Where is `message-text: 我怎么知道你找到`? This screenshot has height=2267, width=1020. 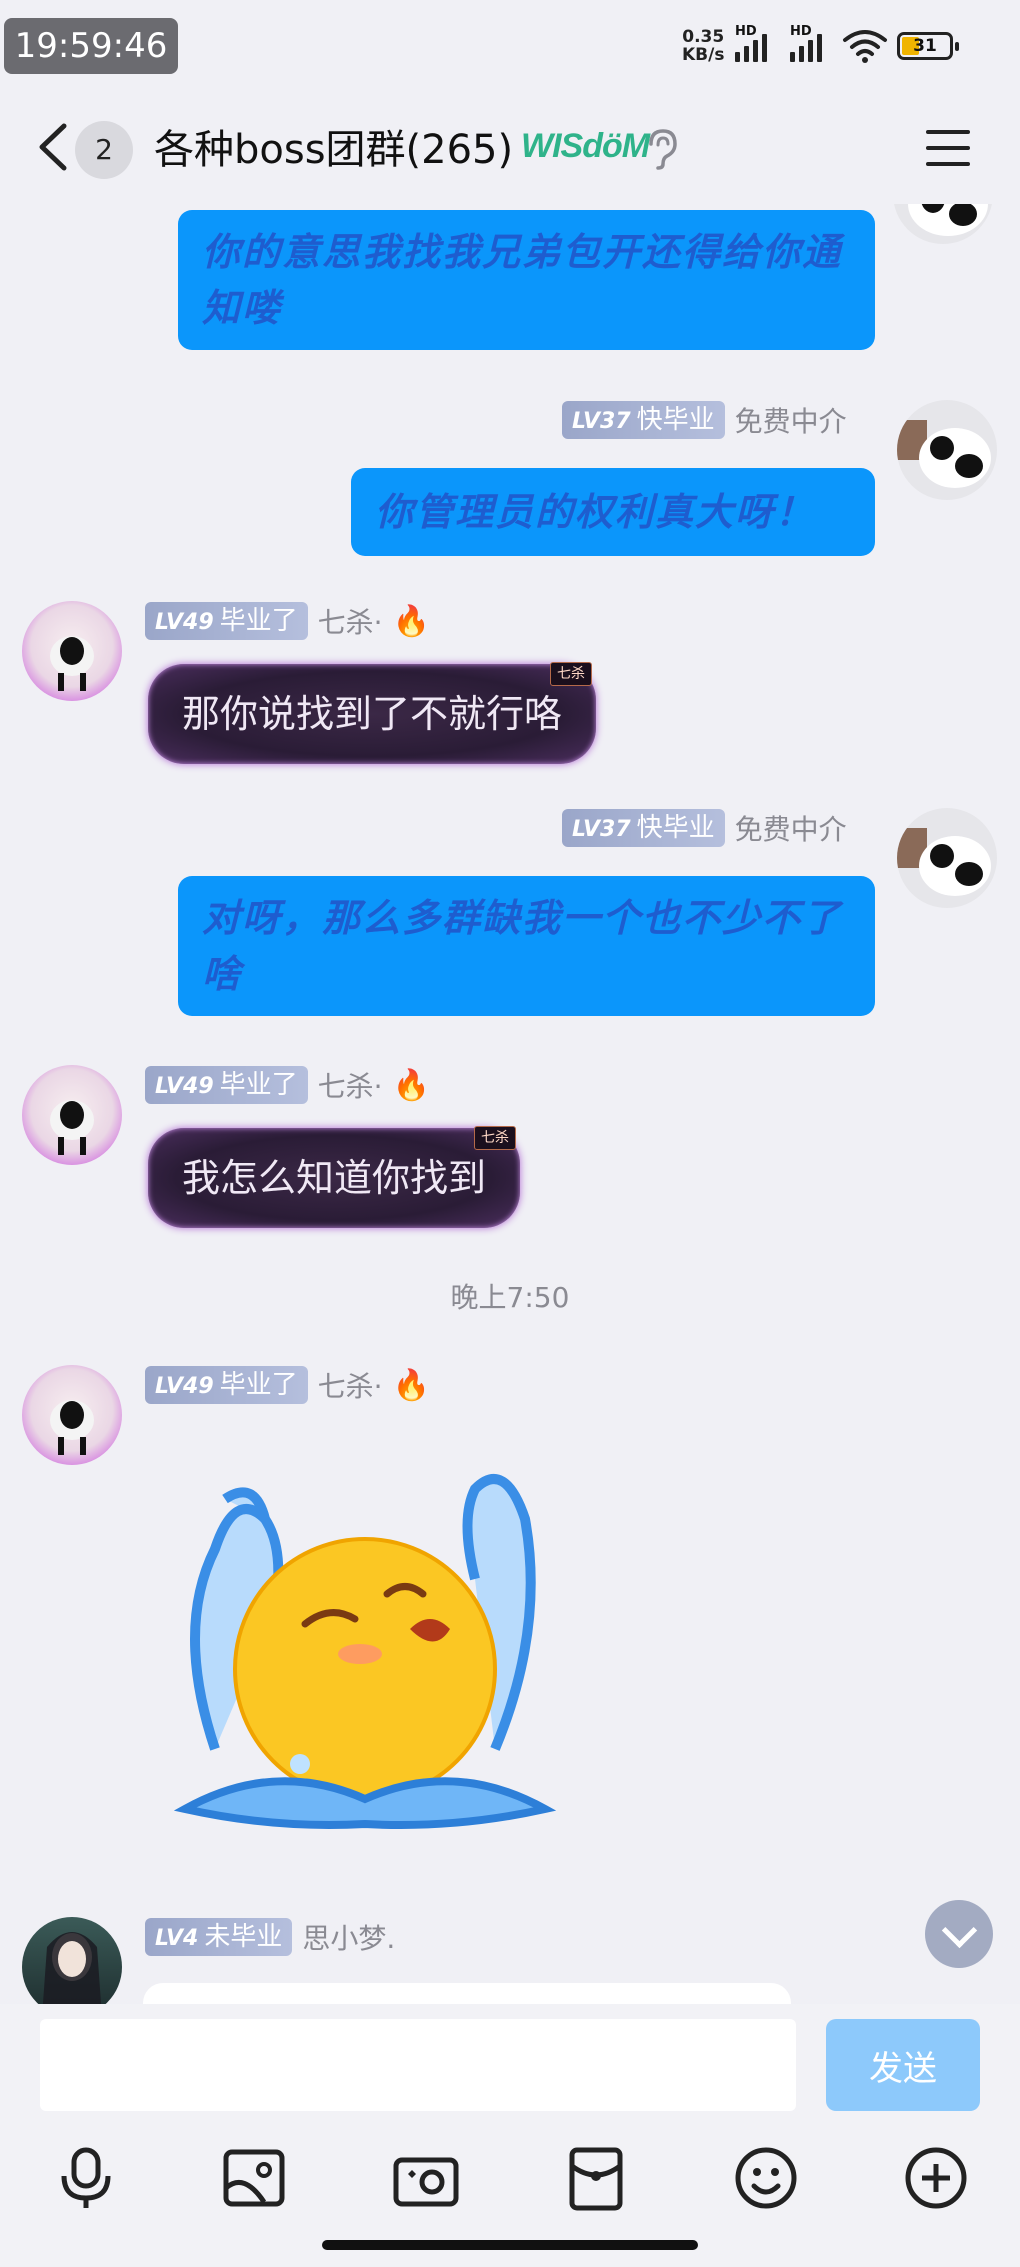
message-text: 我怎么知道你找到 is located at coordinates (334, 1178).